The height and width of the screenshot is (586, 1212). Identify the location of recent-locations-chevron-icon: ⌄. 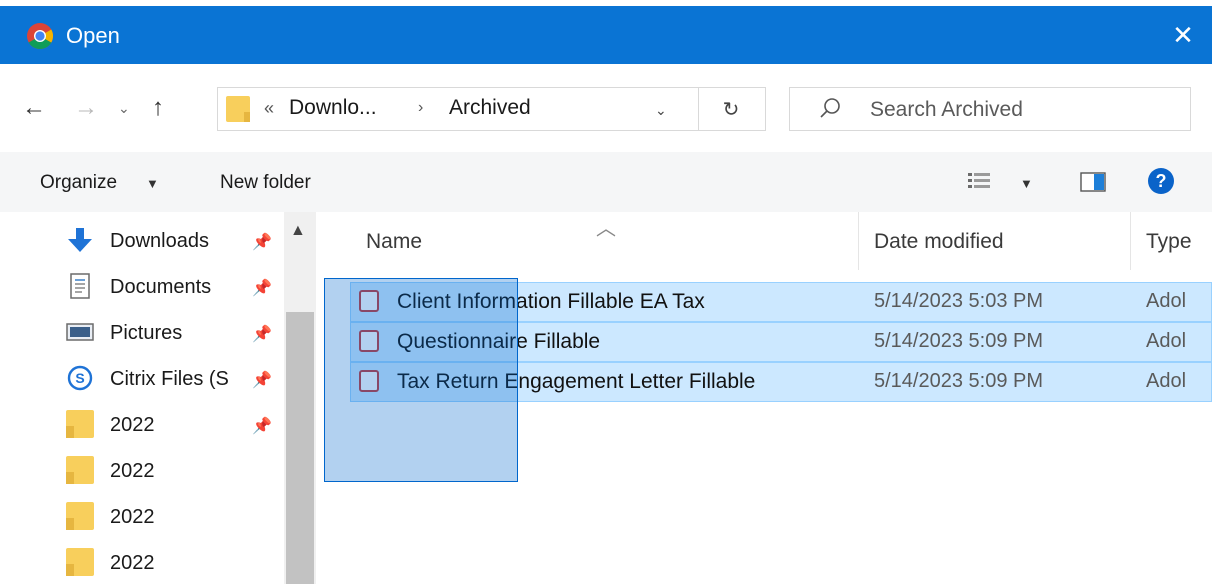
(124, 108).